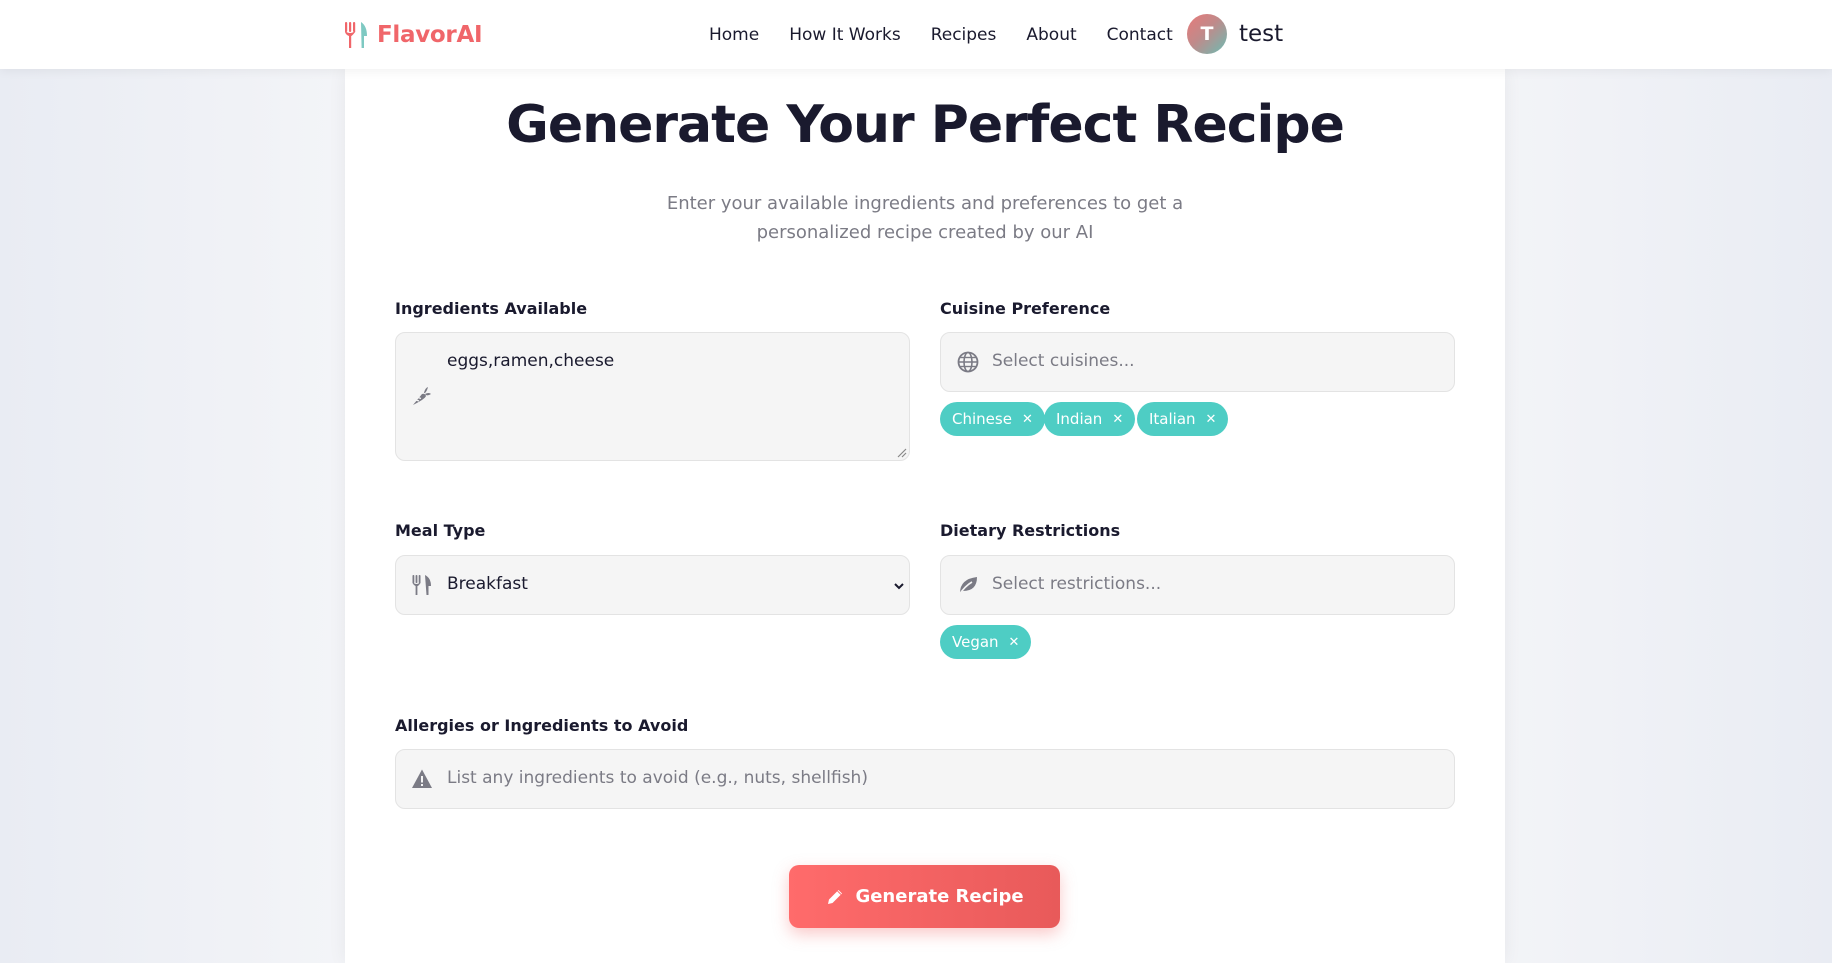  Describe the element at coordinates (967, 586) in the screenshot. I see `leaf-icon` at that location.